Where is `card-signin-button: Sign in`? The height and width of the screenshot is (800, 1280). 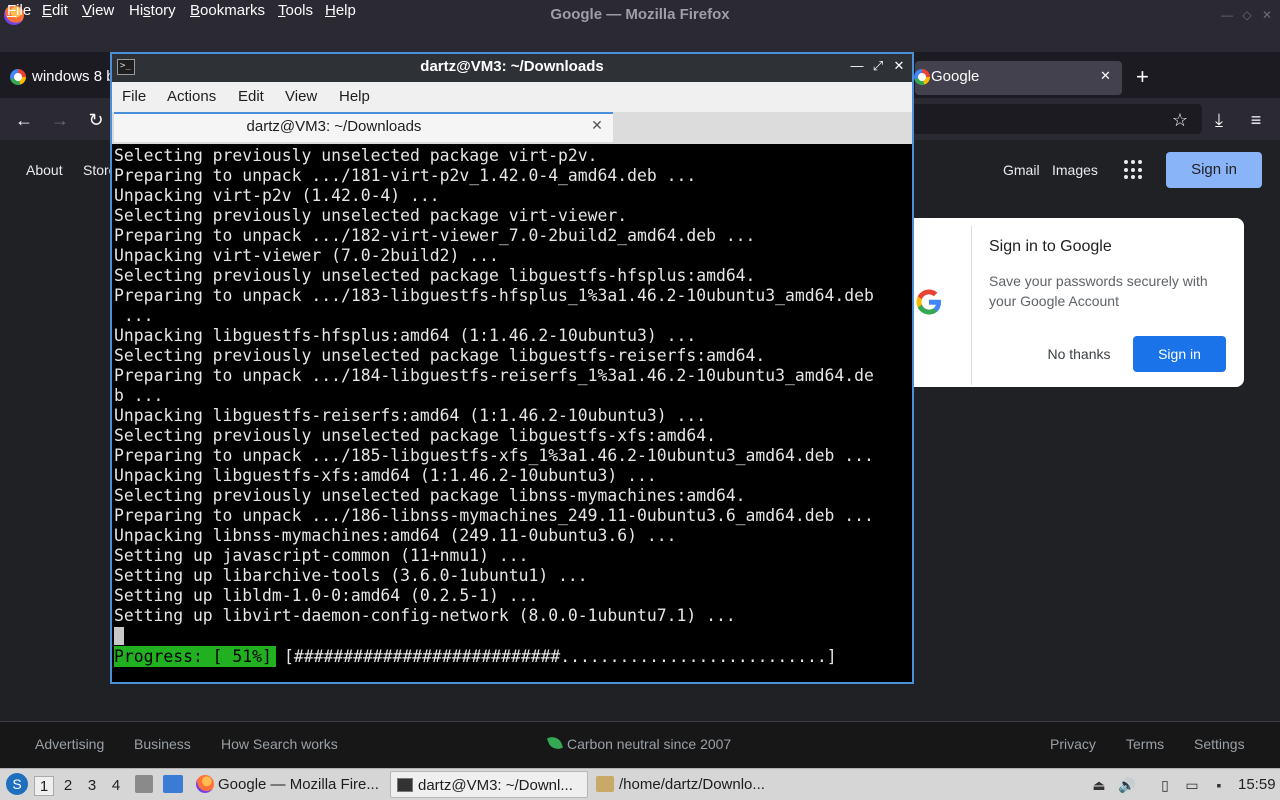
card-signin-button: Sign in is located at coordinates (1179, 354).